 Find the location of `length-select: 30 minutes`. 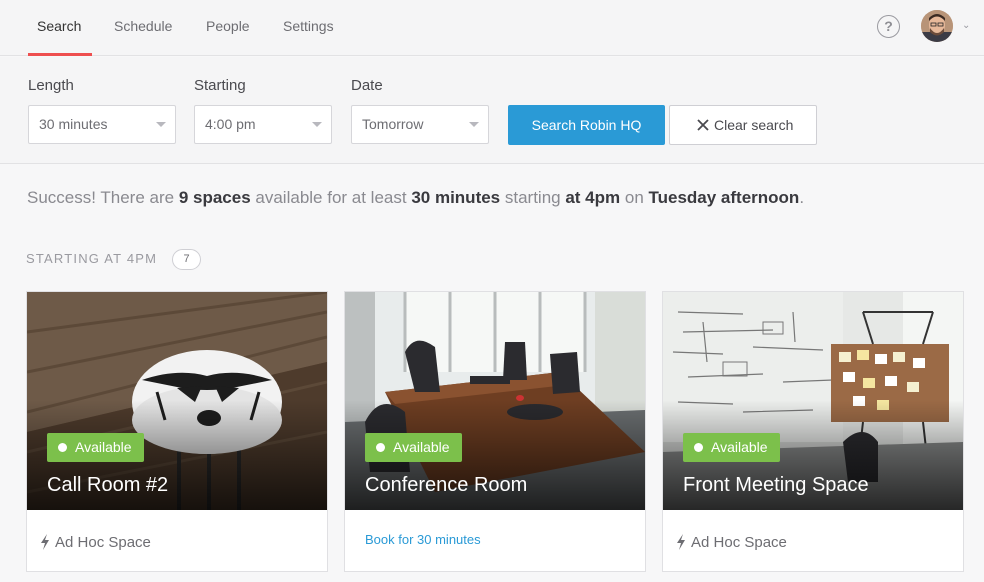

length-select: 30 minutes is located at coordinates (102, 124).